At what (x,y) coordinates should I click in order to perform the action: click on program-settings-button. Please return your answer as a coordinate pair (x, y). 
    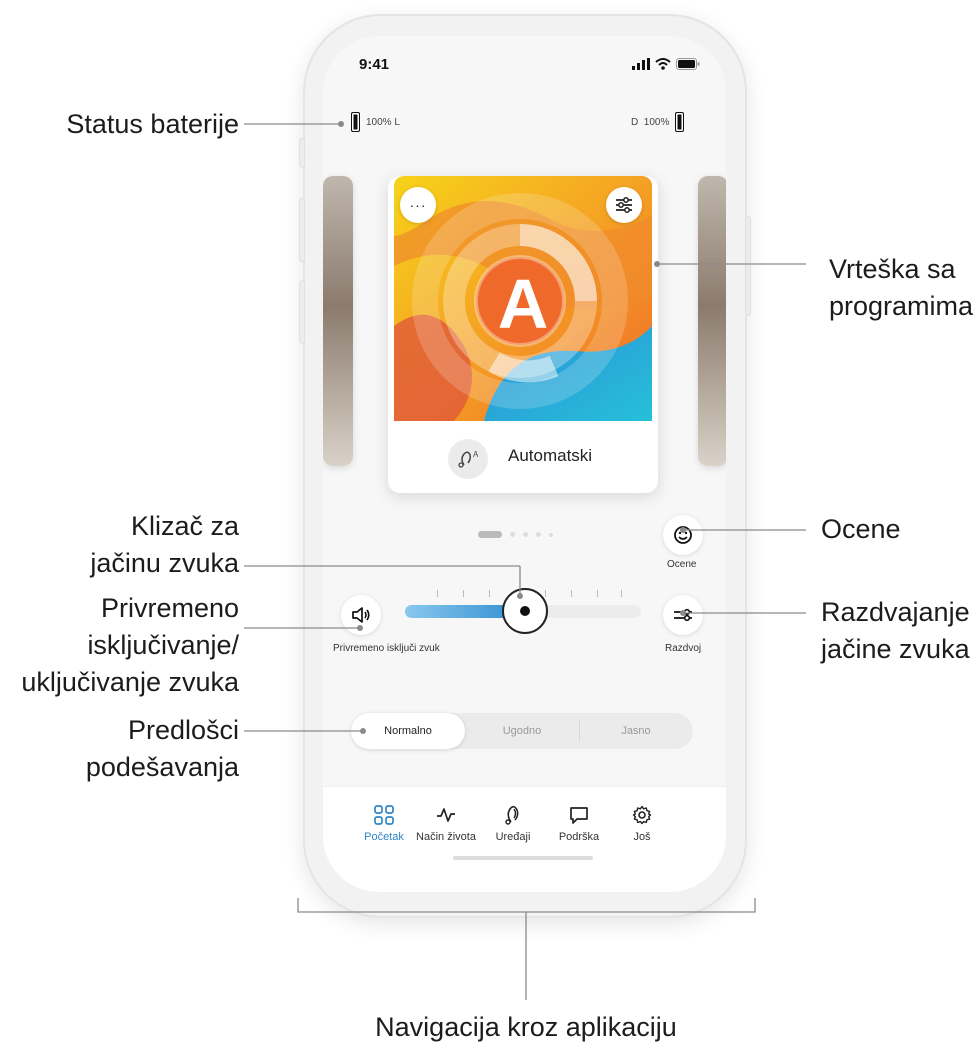
    Looking at the image, I should click on (624, 205).